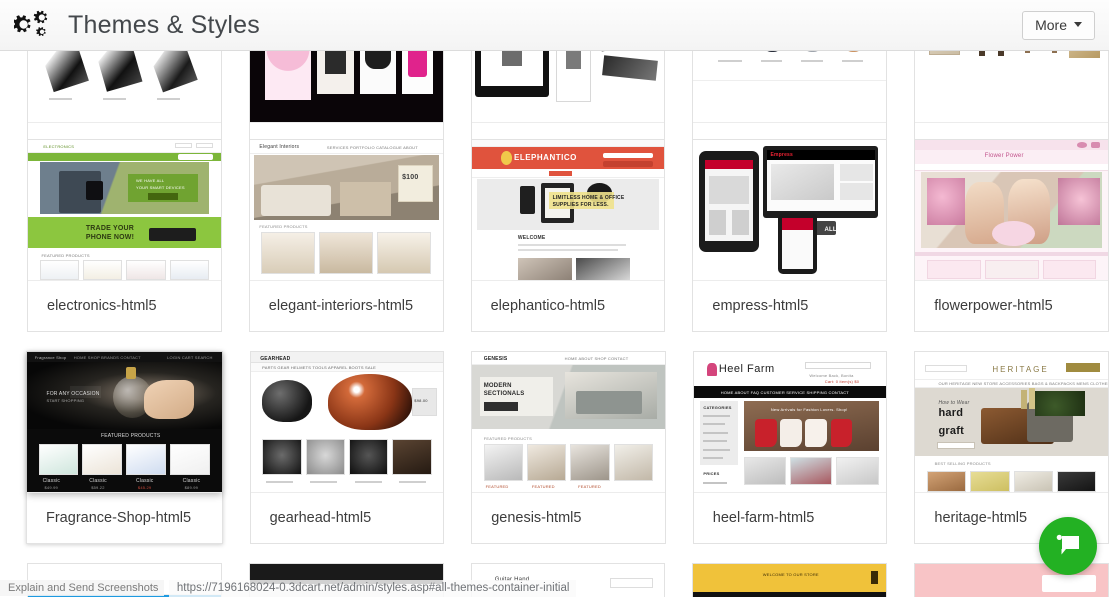  I want to click on theme-card-label: elegant-interiors-html5, so click(341, 306).